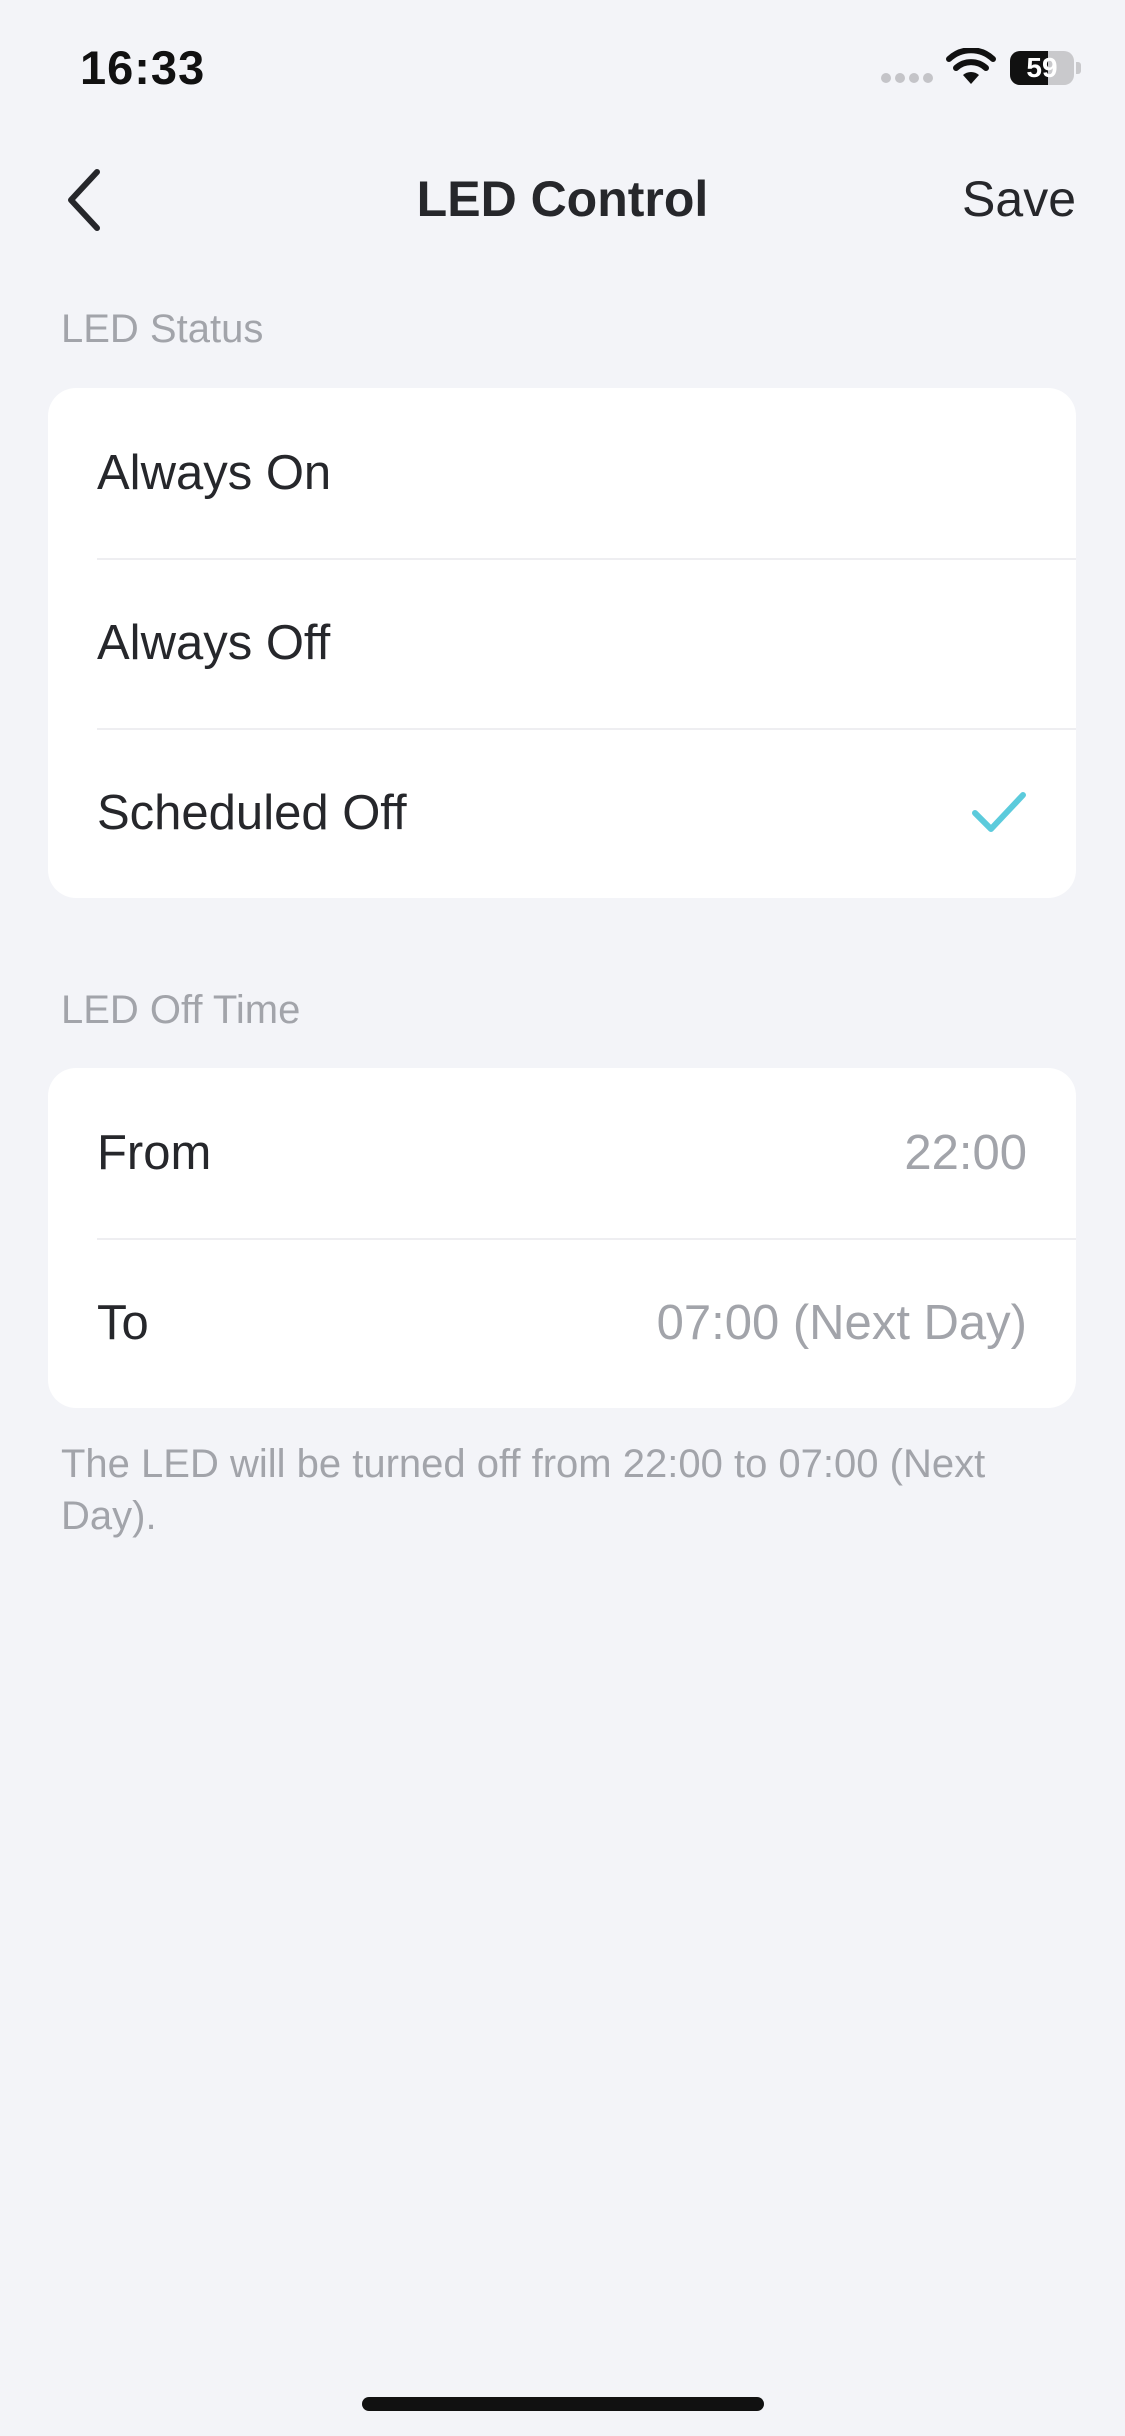 Image resolution: width=1125 pixels, height=2436 pixels. I want to click on to-value: 07:00 (Next Day), so click(841, 1323).